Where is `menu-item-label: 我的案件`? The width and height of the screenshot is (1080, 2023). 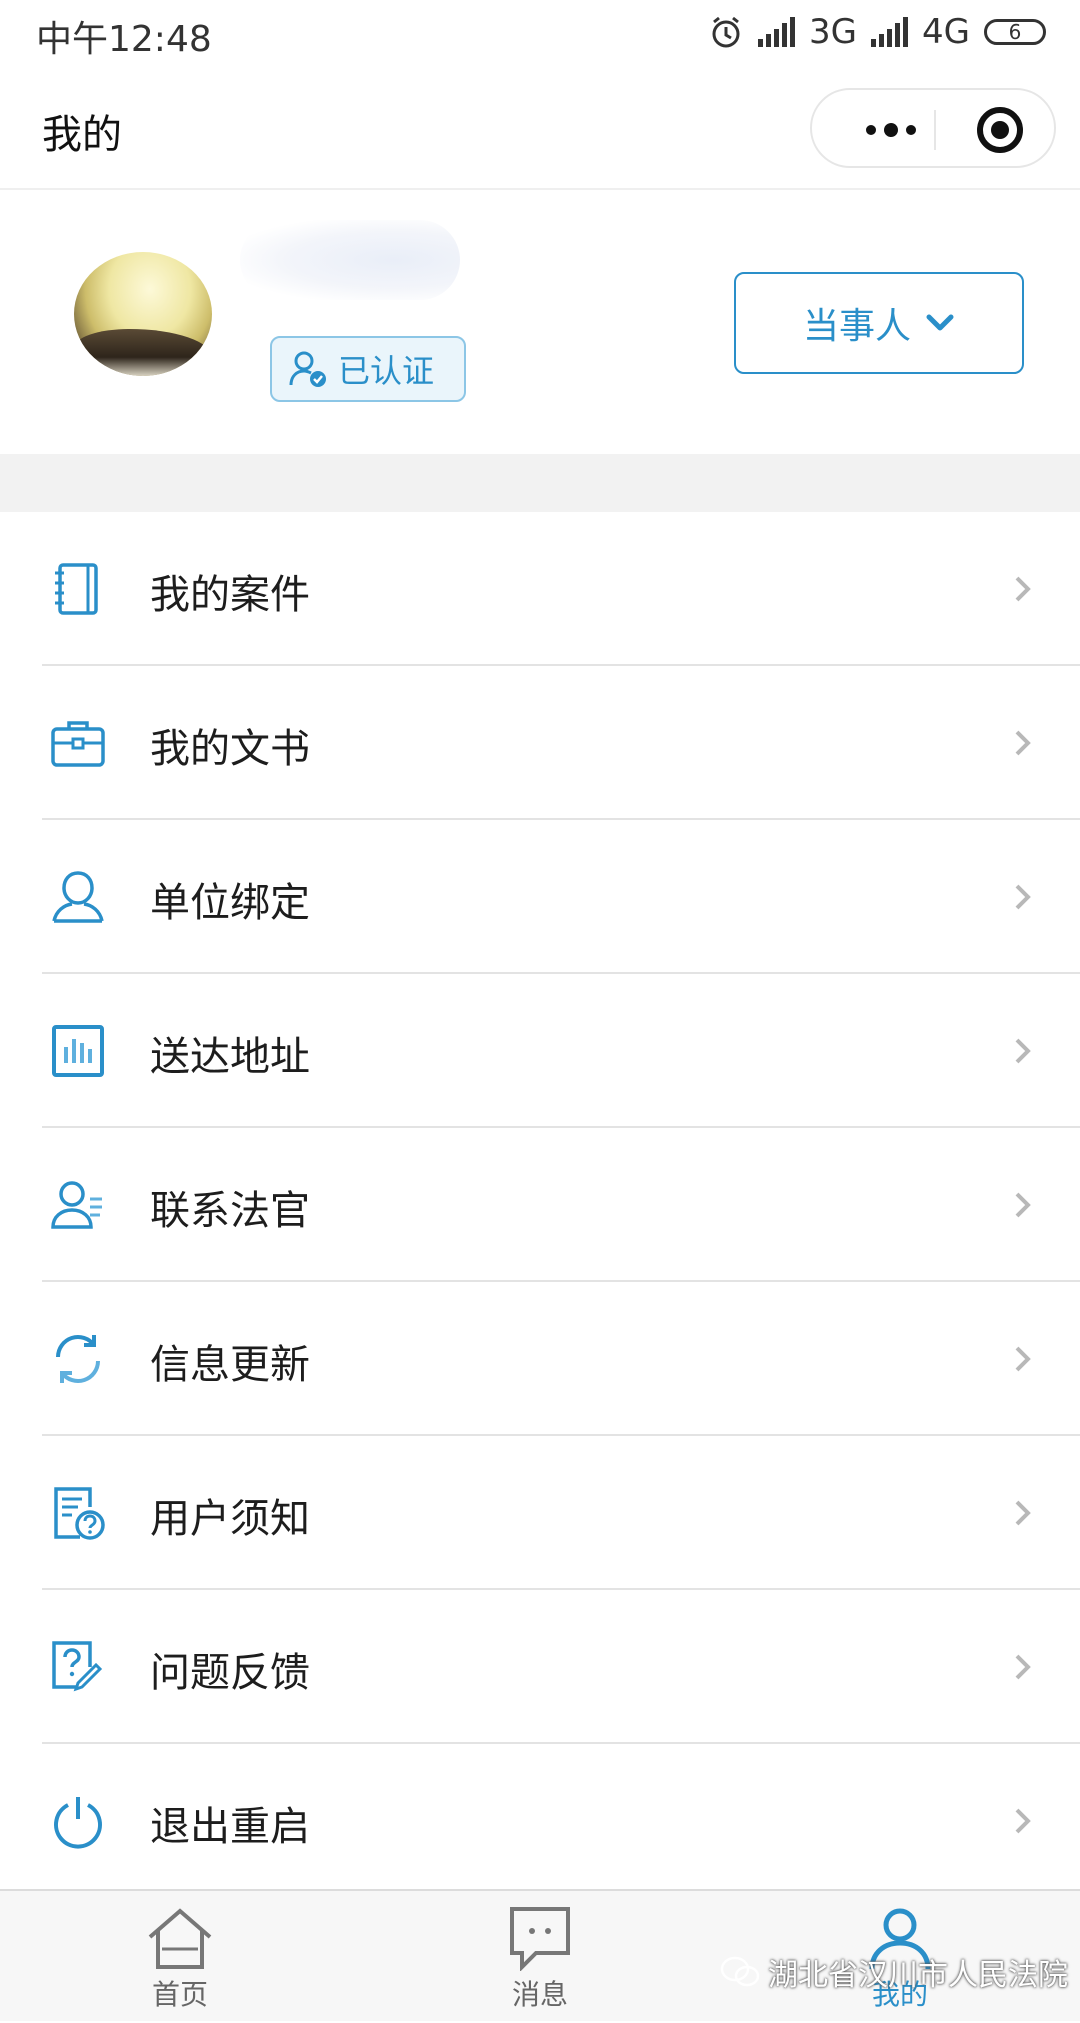 menu-item-label: 我的案件 is located at coordinates (230, 595).